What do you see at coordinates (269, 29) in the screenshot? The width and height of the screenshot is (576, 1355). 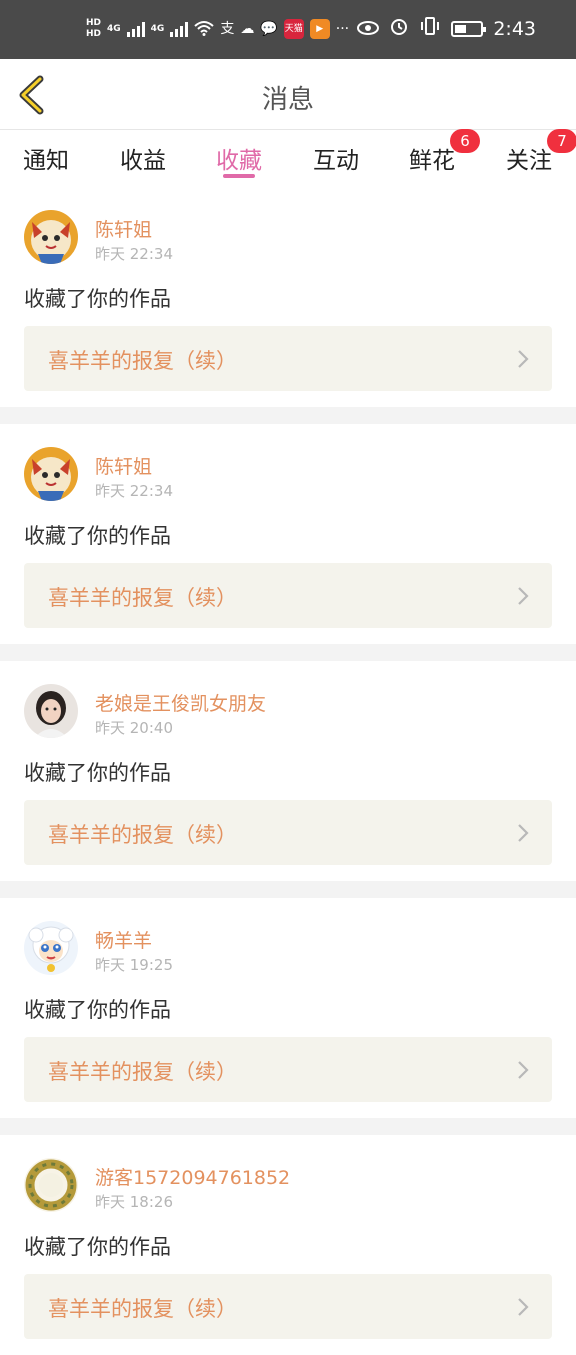 I see `chat-bubble-icon: 💬` at bounding box center [269, 29].